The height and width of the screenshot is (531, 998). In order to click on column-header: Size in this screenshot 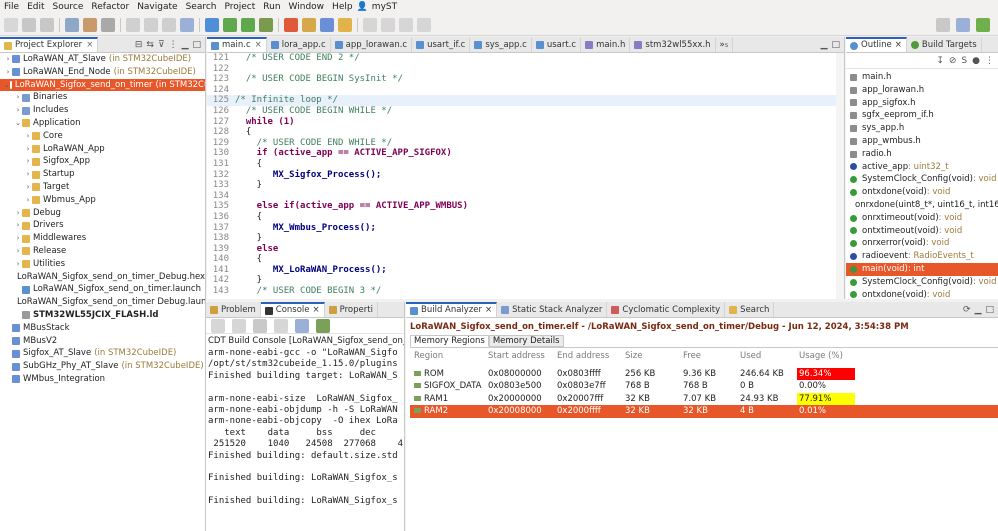, I will do `click(654, 356)`.